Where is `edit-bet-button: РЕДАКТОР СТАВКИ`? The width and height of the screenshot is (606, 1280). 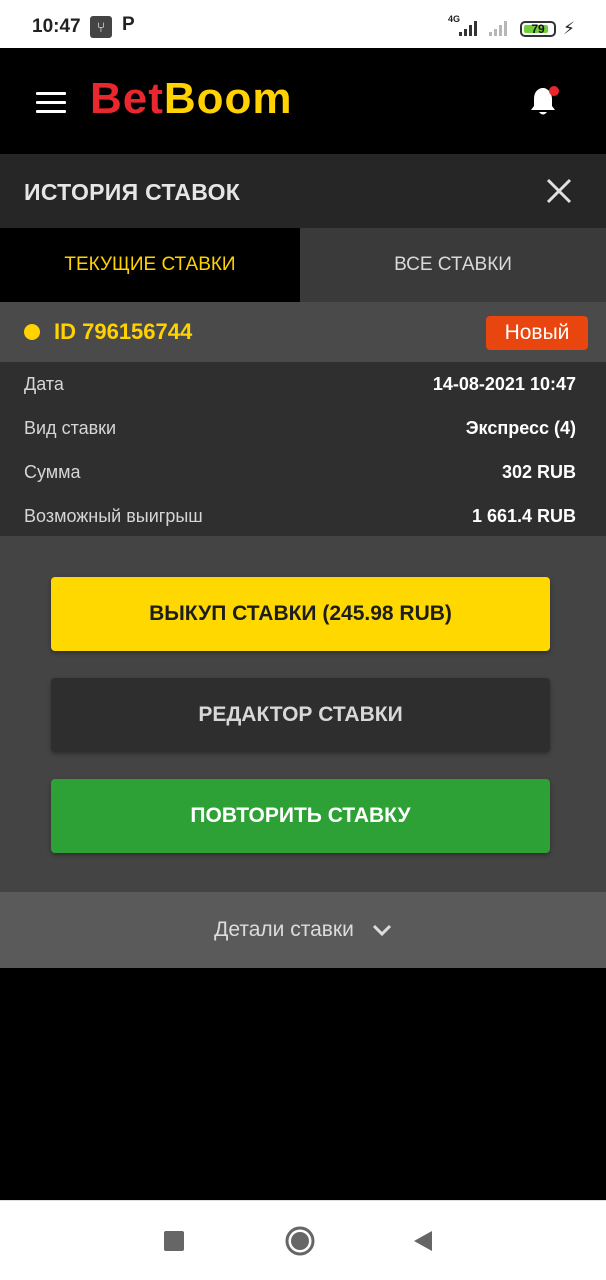 edit-bet-button: РЕДАКТОР СТАВКИ is located at coordinates (300, 715).